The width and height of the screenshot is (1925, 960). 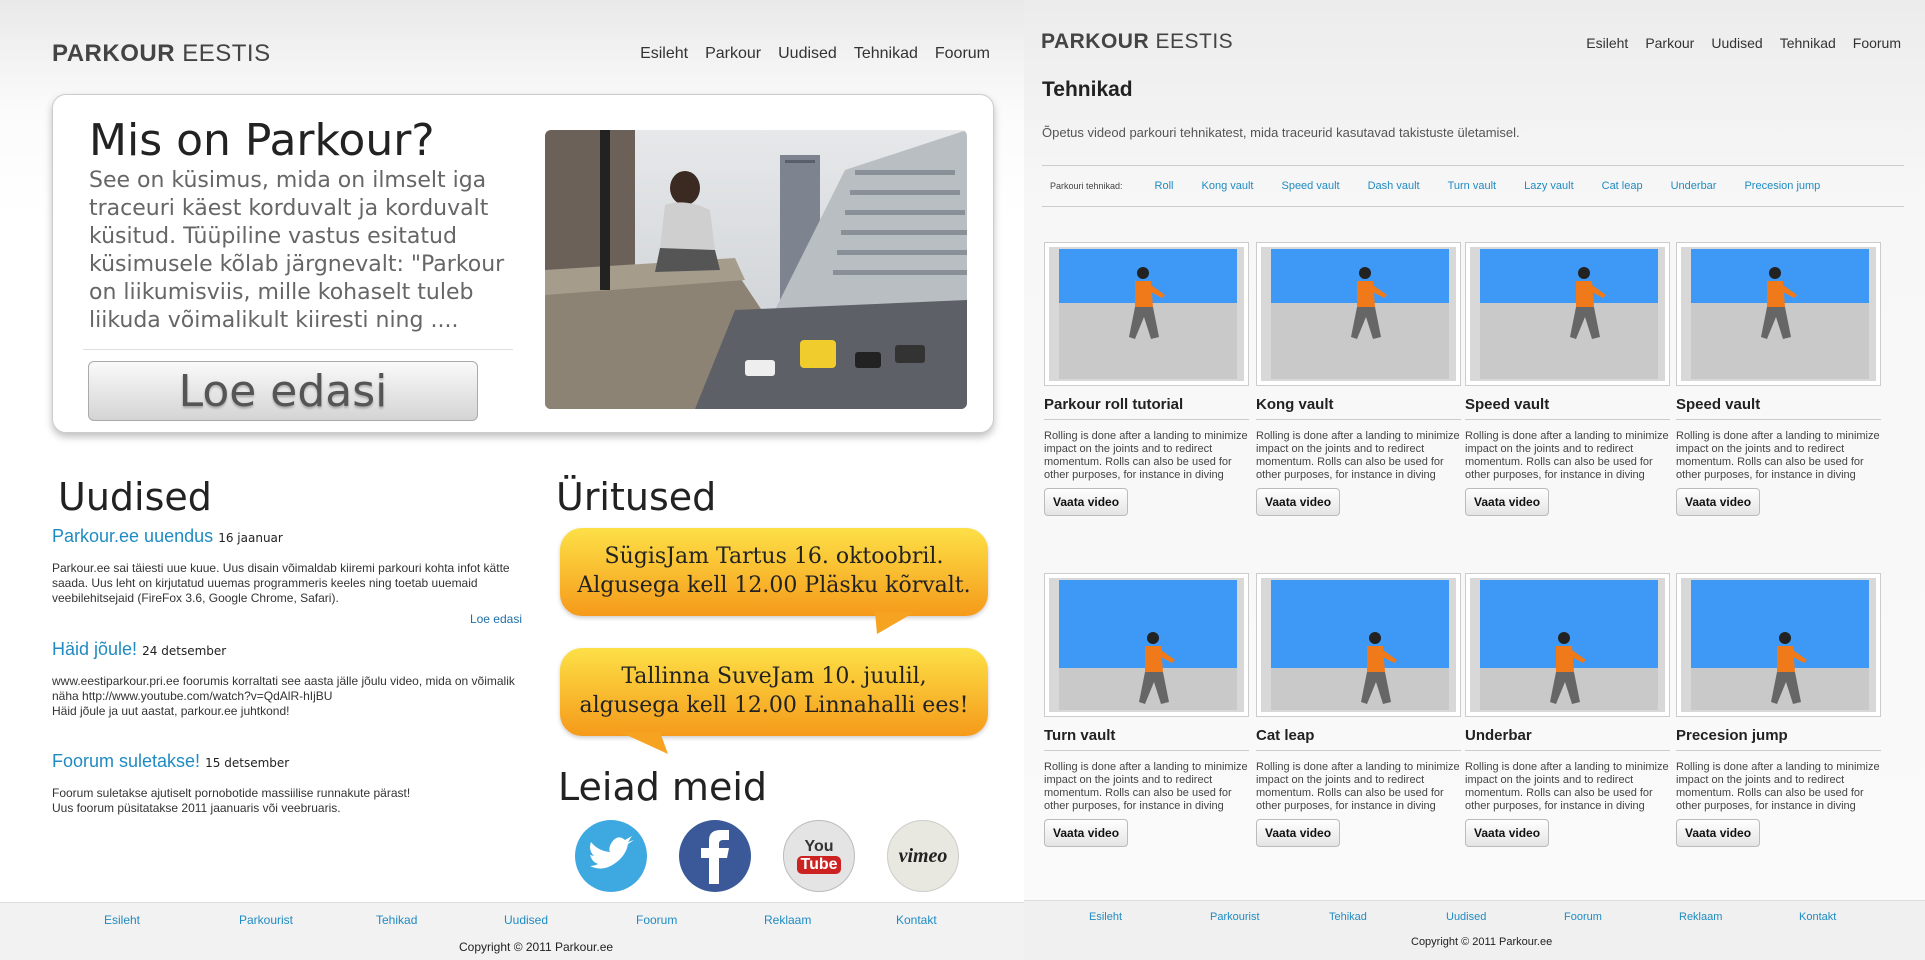 I want to click on tab-dash-vault: Dash vault, so click(x=1394, y=186).